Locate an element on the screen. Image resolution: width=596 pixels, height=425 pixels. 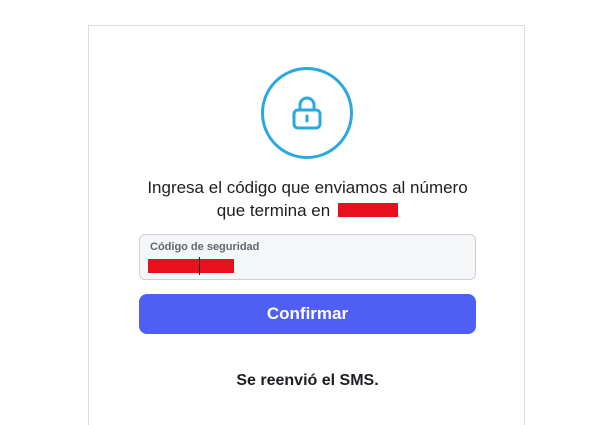
sms-resent-message: Se reenvió el SMS. is located at coordinates (307, 380).